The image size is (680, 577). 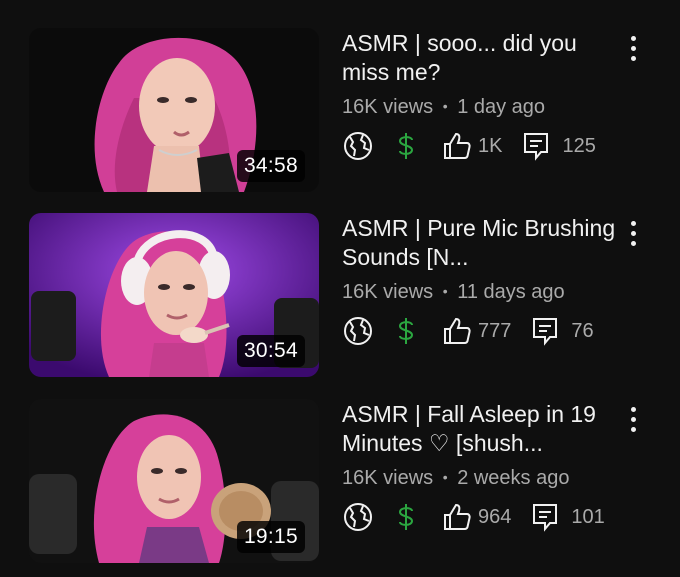 What do you see at coordinates (511, 292) in the screenshot?
I see `publish-age: 11 days ago` at bounding box center [511, 292].